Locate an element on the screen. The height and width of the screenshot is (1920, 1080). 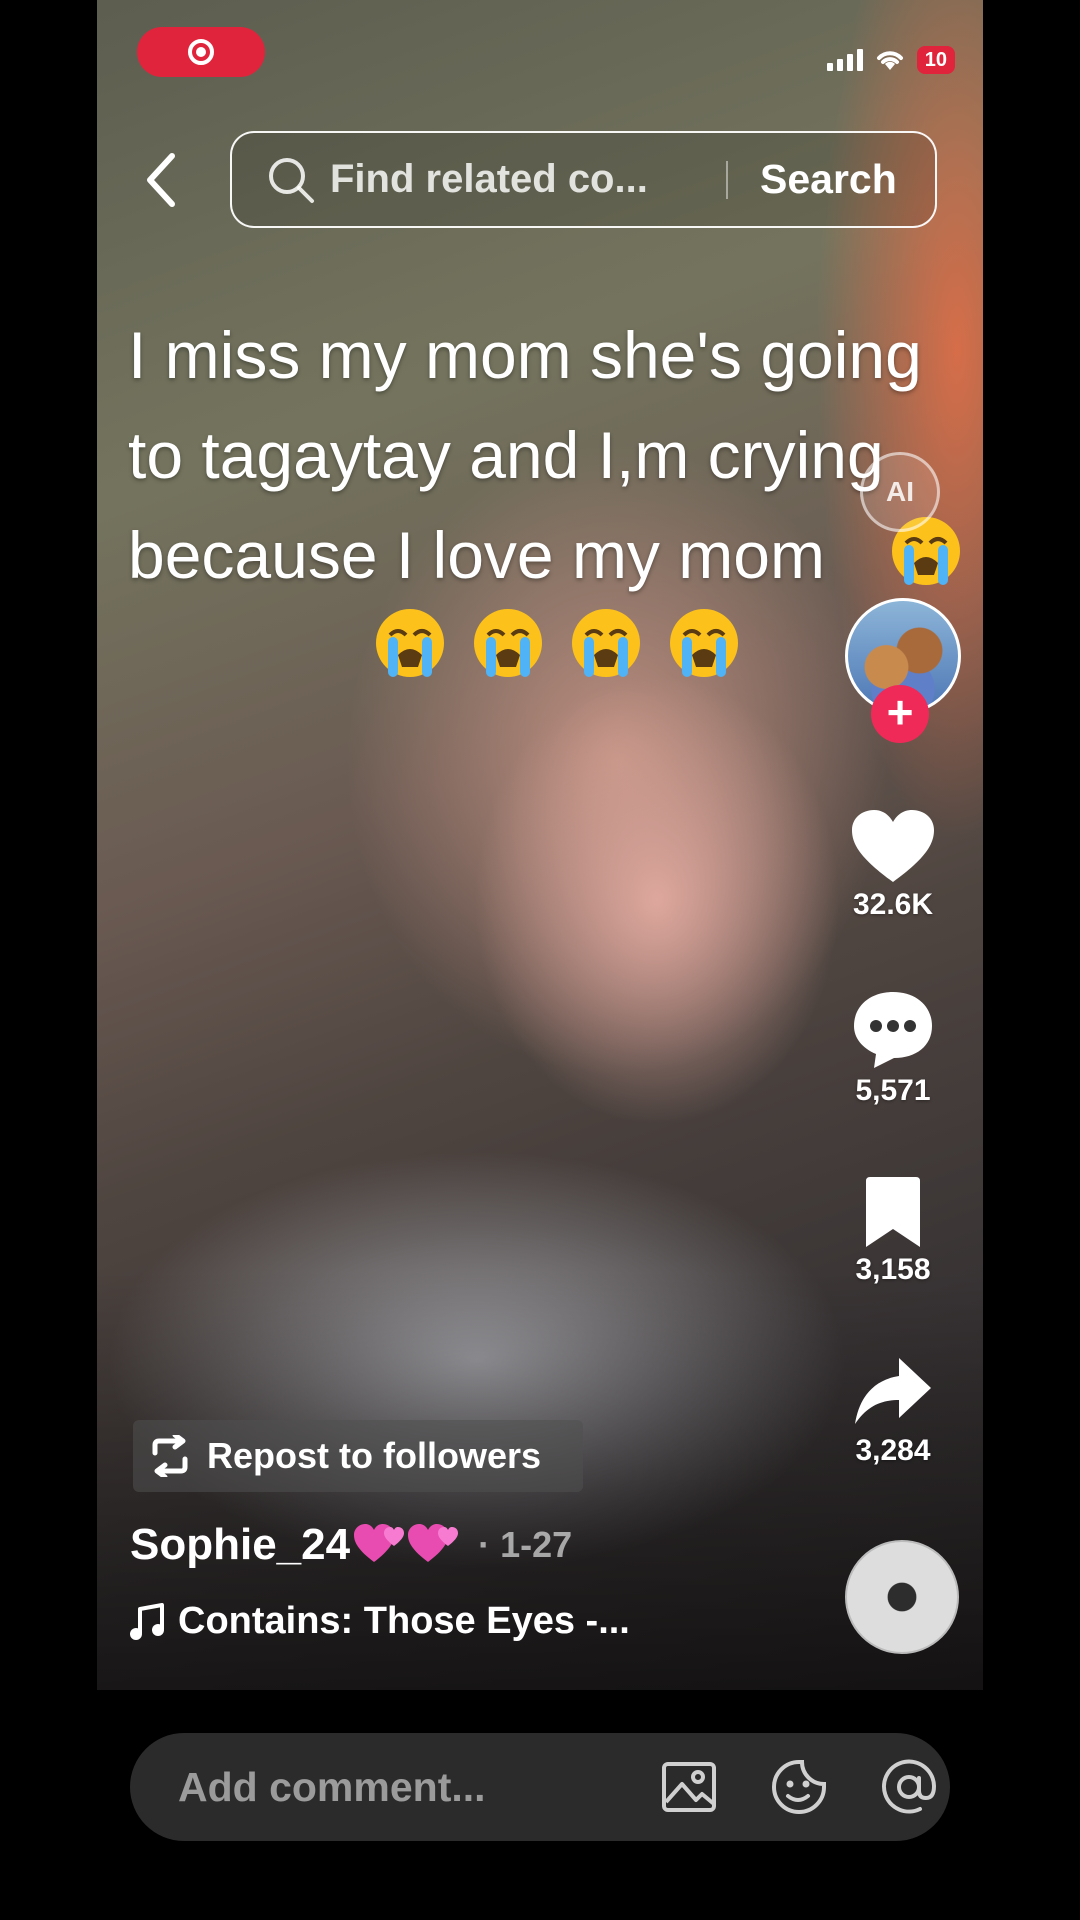
screen-record-indicator is located at coordinates (201, 52).